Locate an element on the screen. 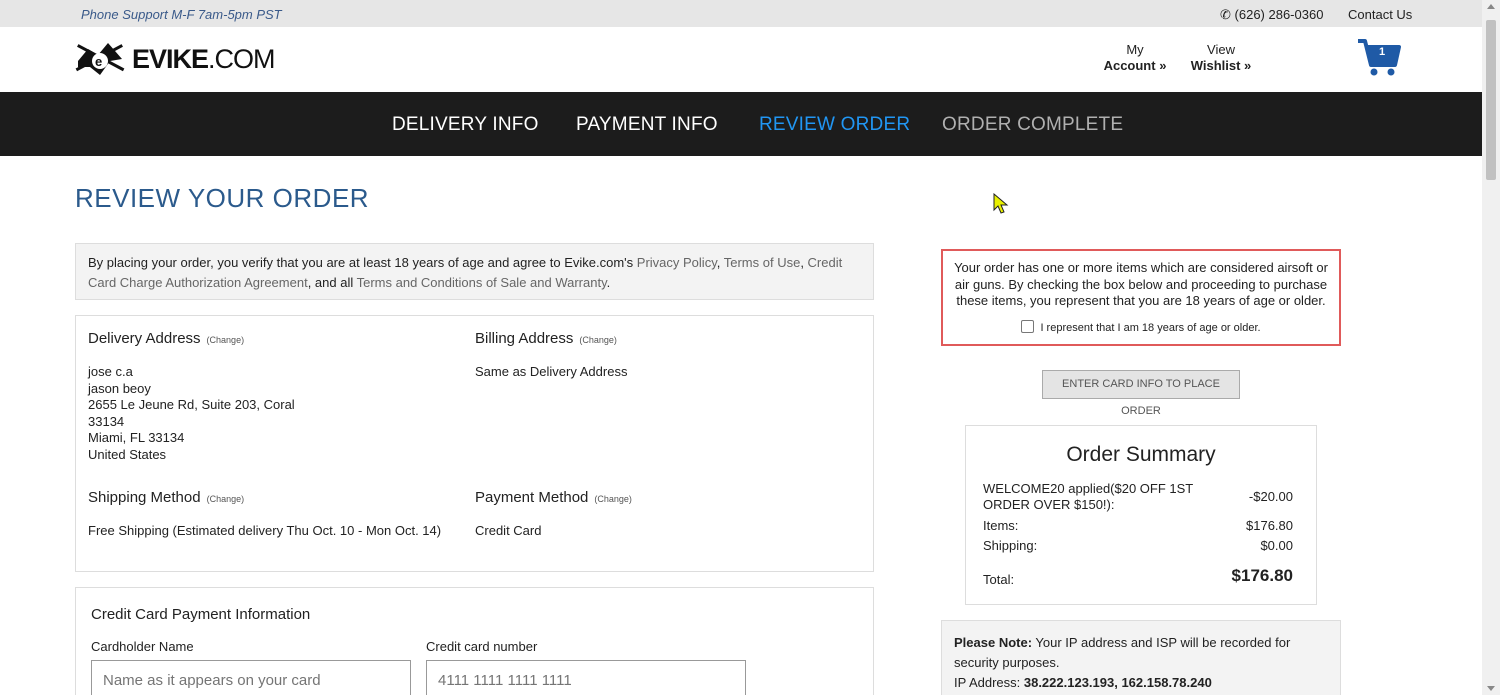 This screenshot has height=695, width=1500. scroll-up-icon is located at coordinates (1491, 6).